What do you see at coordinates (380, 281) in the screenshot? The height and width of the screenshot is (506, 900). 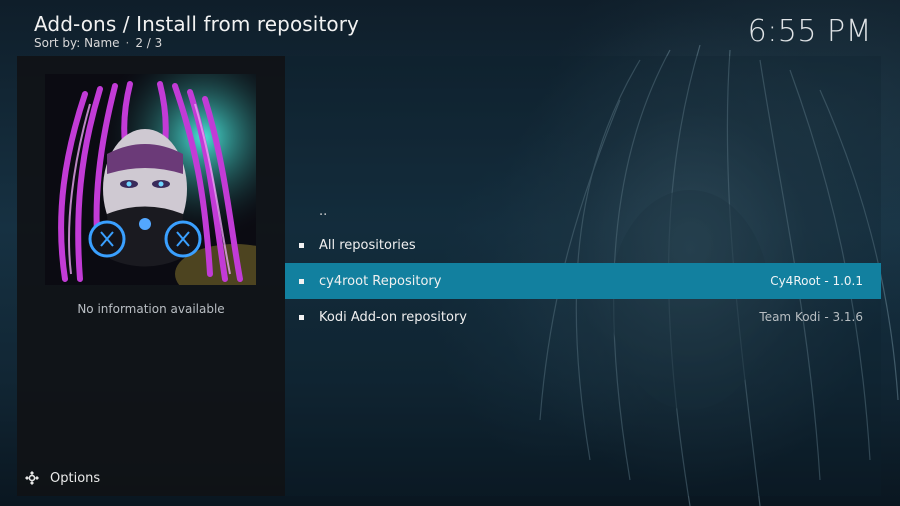 I see `list-item-label: cy4root Repository` at bounding box center [380, 281].